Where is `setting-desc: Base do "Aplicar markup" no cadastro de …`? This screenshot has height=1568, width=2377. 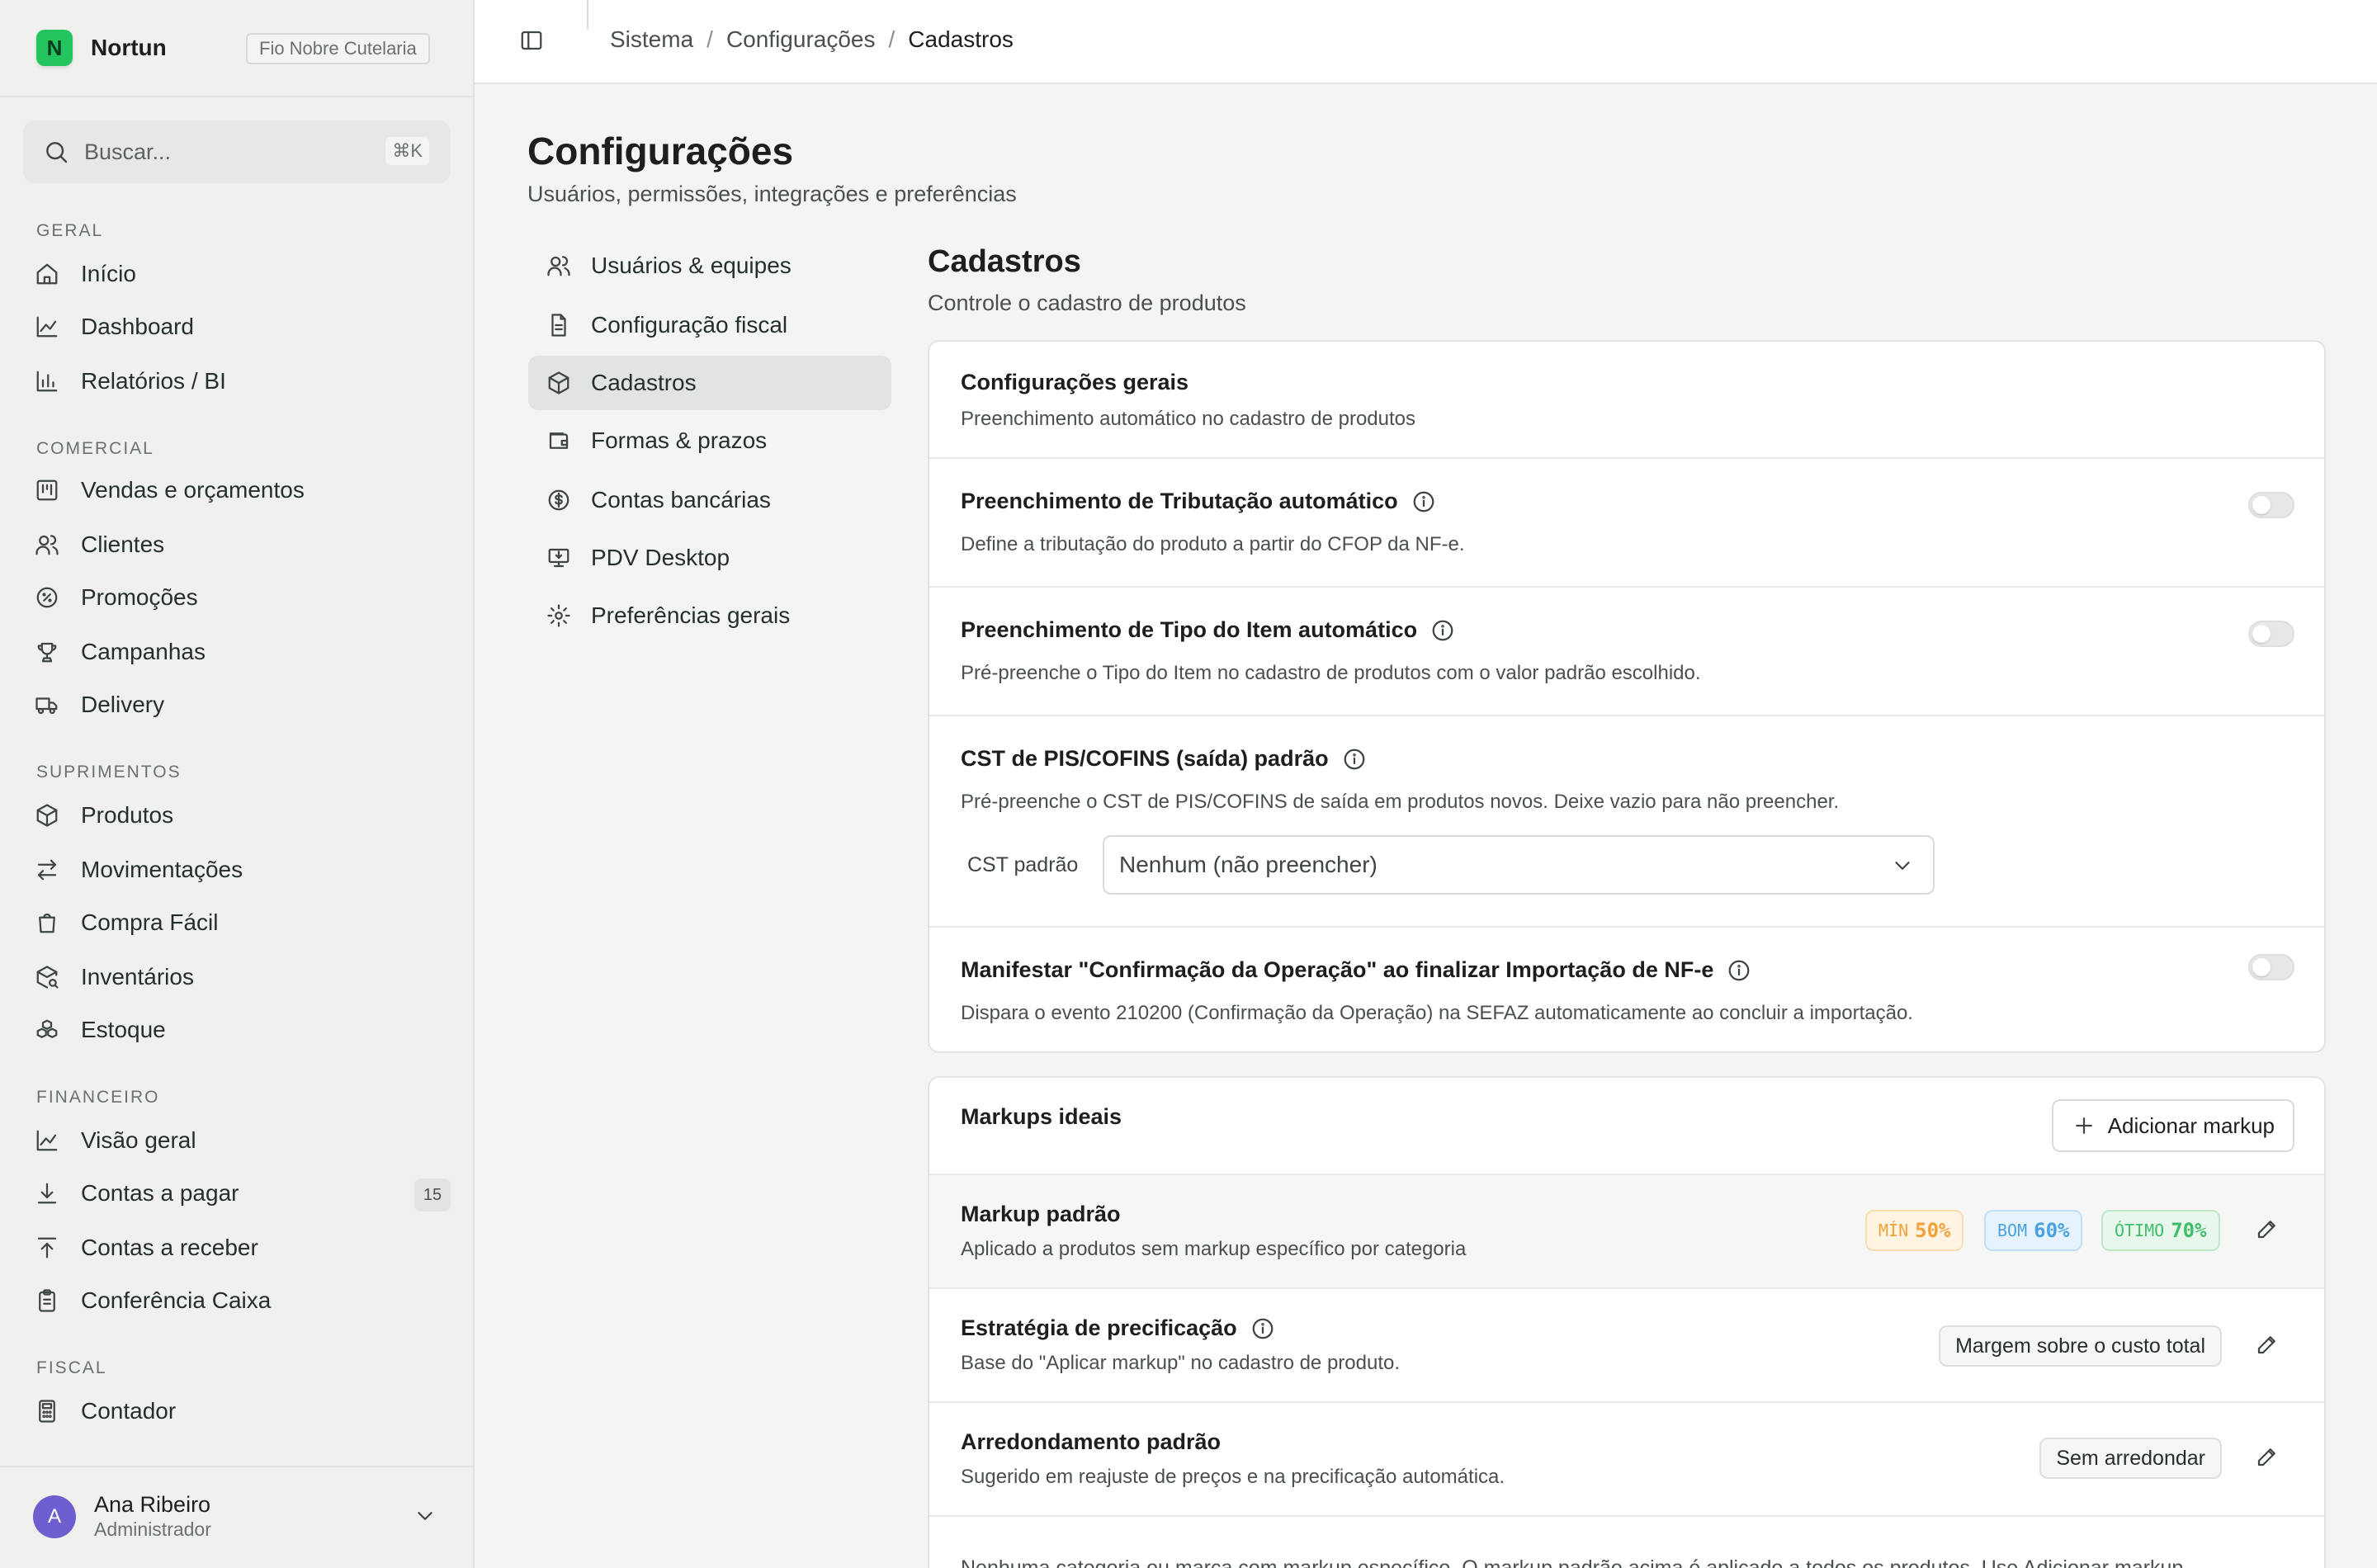
setting-desc: Base do "Aplicar markup" no cadastro de … is located at coordinates (1181, 1363).